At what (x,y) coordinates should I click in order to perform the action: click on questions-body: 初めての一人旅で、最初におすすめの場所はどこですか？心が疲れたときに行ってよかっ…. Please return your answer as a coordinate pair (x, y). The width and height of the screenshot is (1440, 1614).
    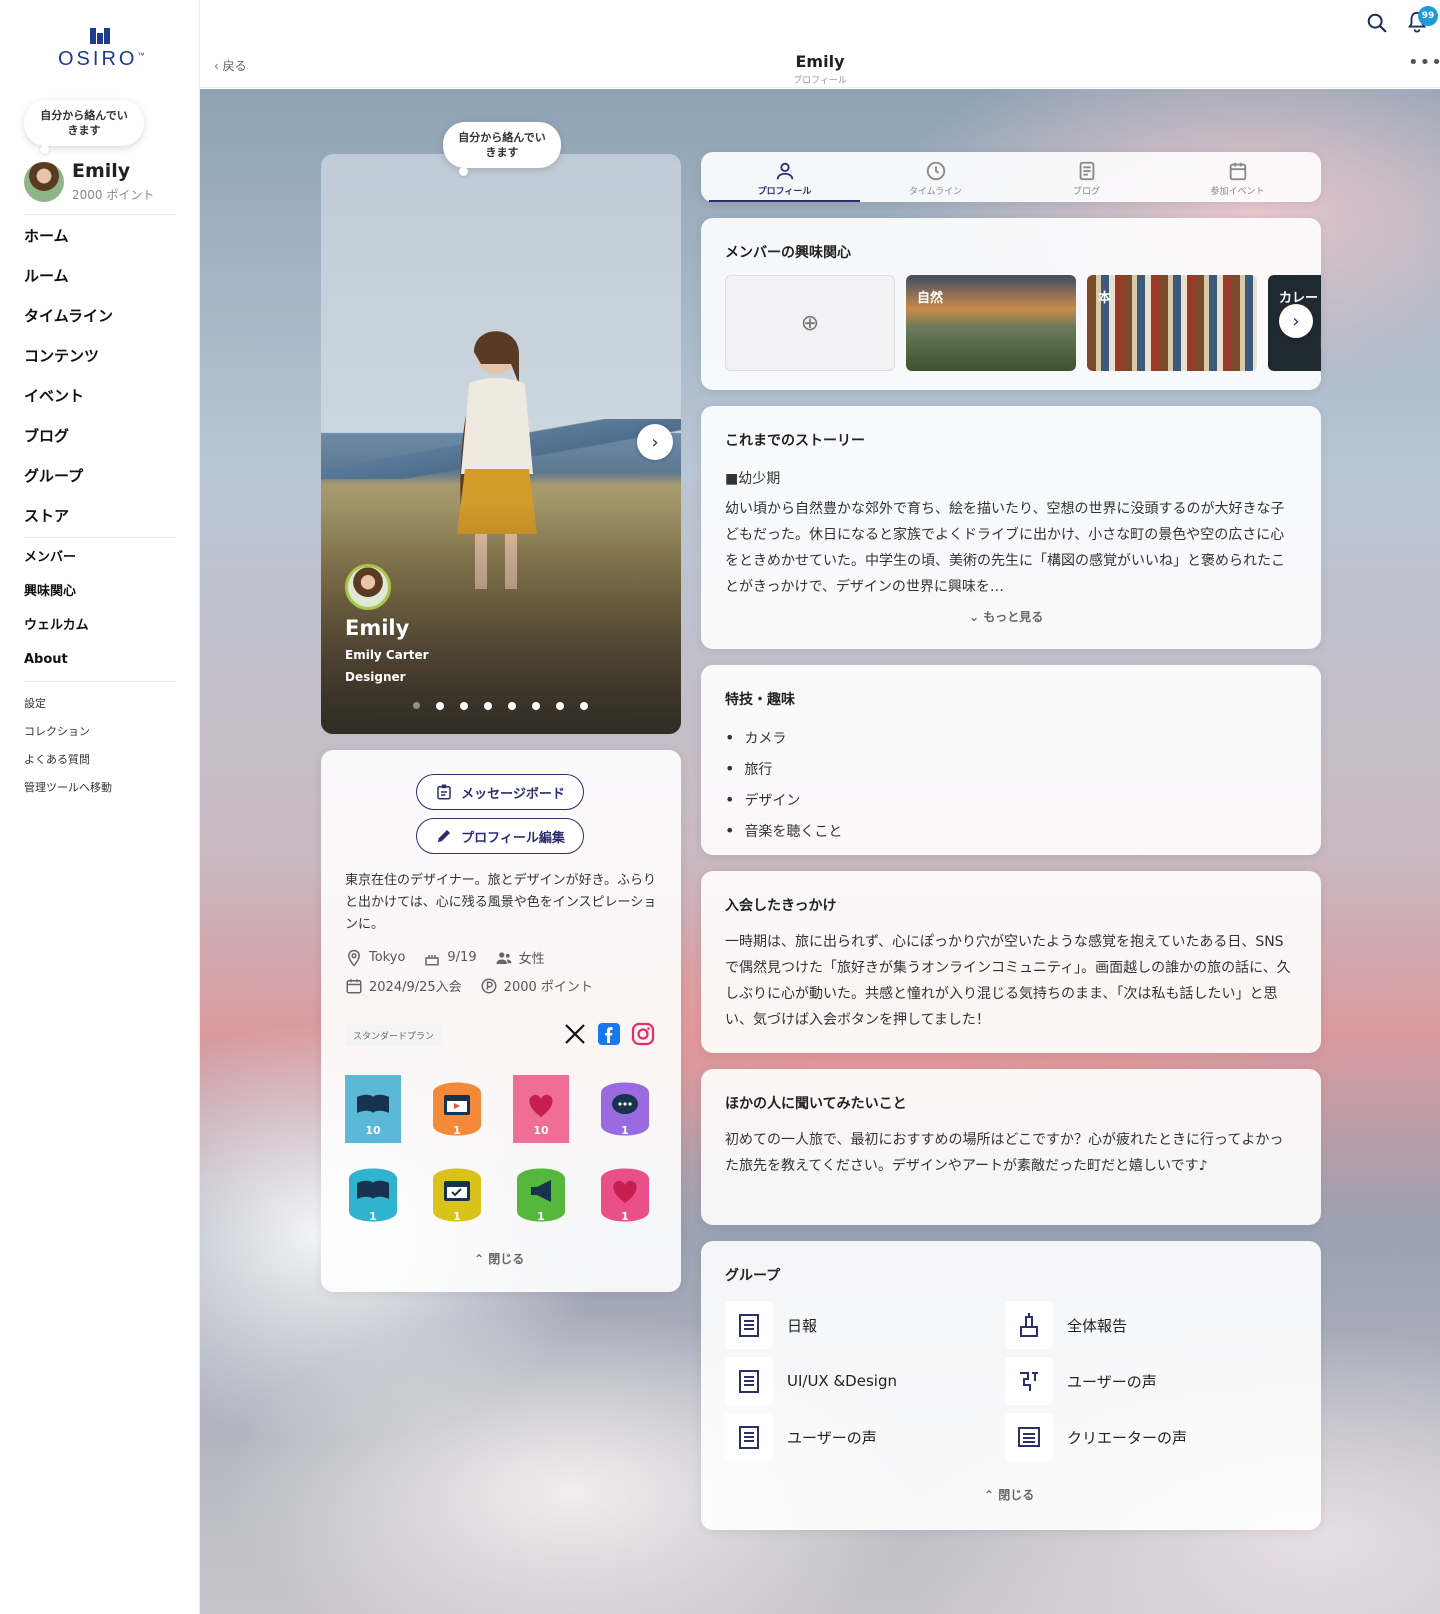
    Looking at the image, I should click on (1004, 1153).